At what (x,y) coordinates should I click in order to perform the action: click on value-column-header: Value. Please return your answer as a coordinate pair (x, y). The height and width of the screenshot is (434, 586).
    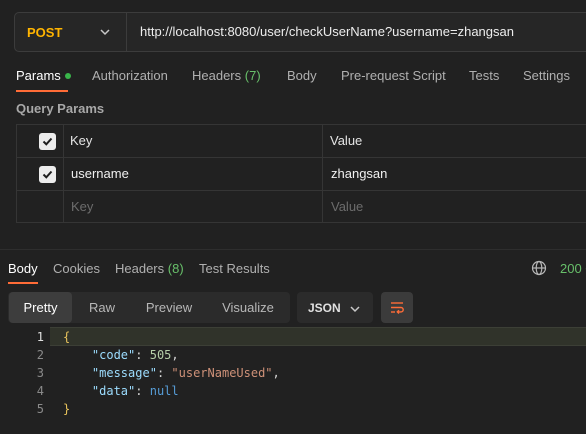
    Looking at the image, I should click on (346, 140).